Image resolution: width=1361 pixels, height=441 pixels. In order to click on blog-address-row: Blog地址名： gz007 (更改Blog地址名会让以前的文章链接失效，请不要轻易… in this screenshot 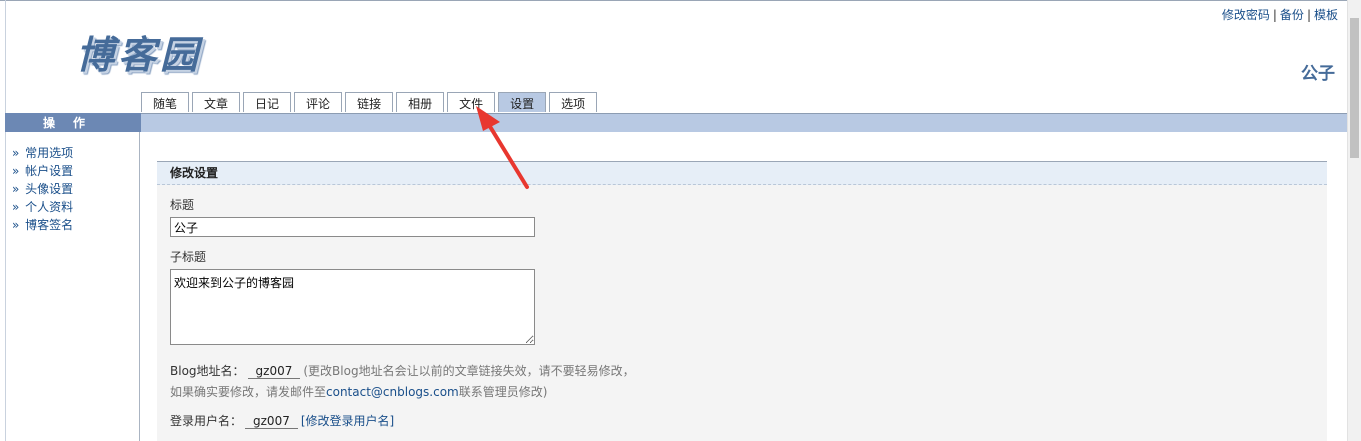, I will do `click(402, 370)`.